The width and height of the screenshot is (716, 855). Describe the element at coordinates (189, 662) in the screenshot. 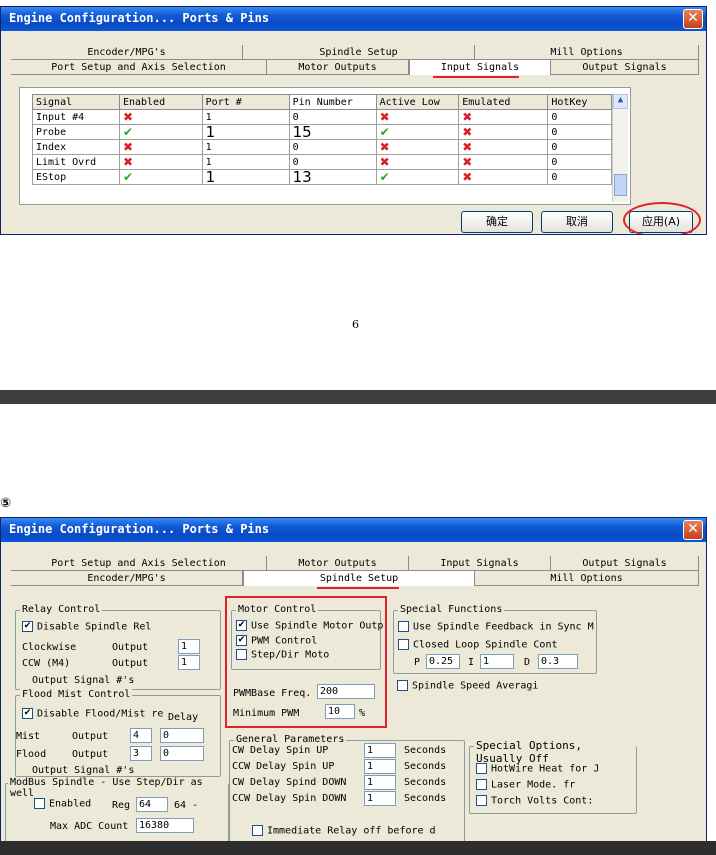

I see `ccw-output-field: 1` at that location.